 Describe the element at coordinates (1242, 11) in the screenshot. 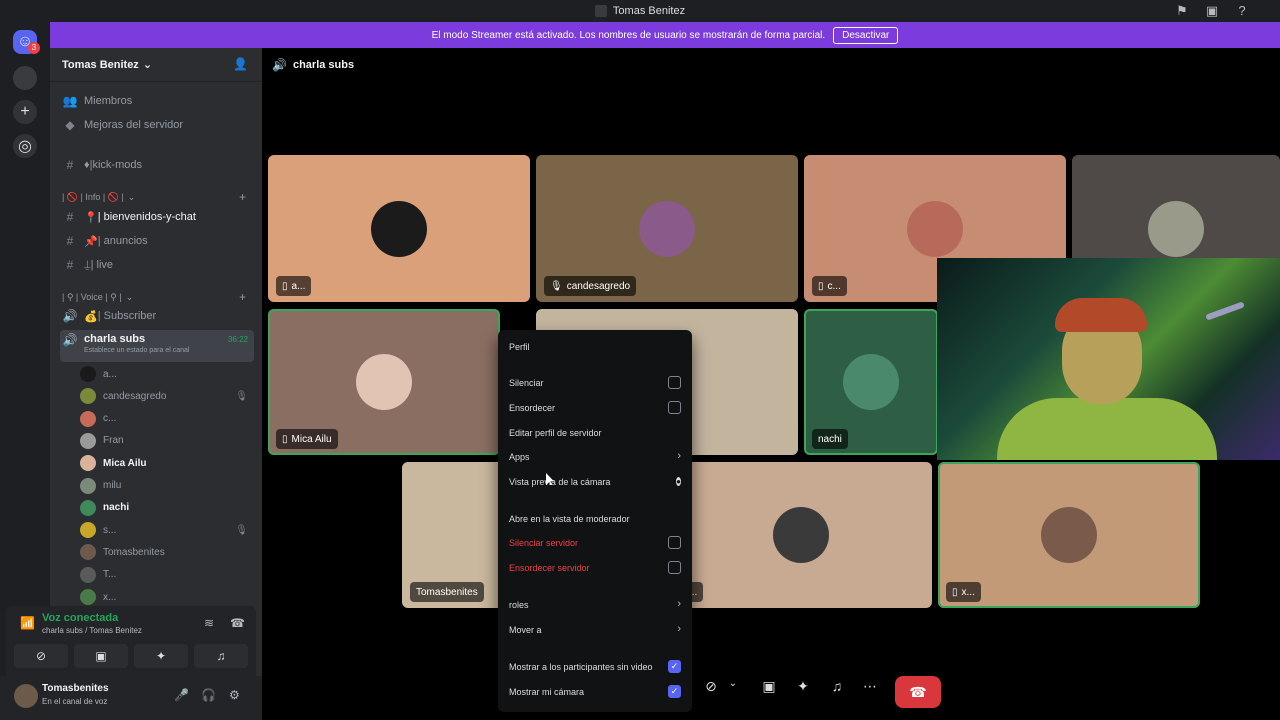

I see `help-icon: ?` at that location.